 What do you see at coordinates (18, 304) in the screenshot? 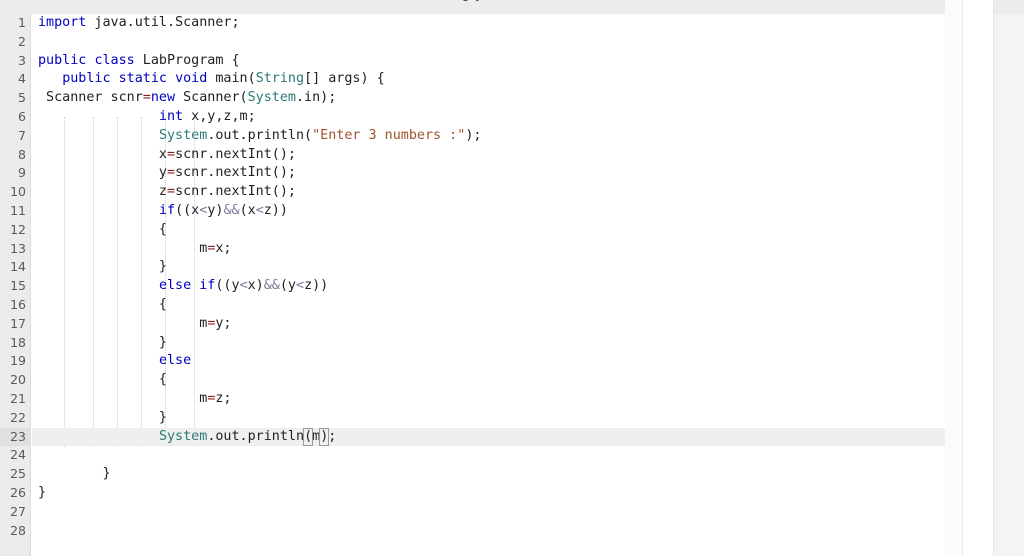
I see `line-number: 16` at bounding box center [18, 304].